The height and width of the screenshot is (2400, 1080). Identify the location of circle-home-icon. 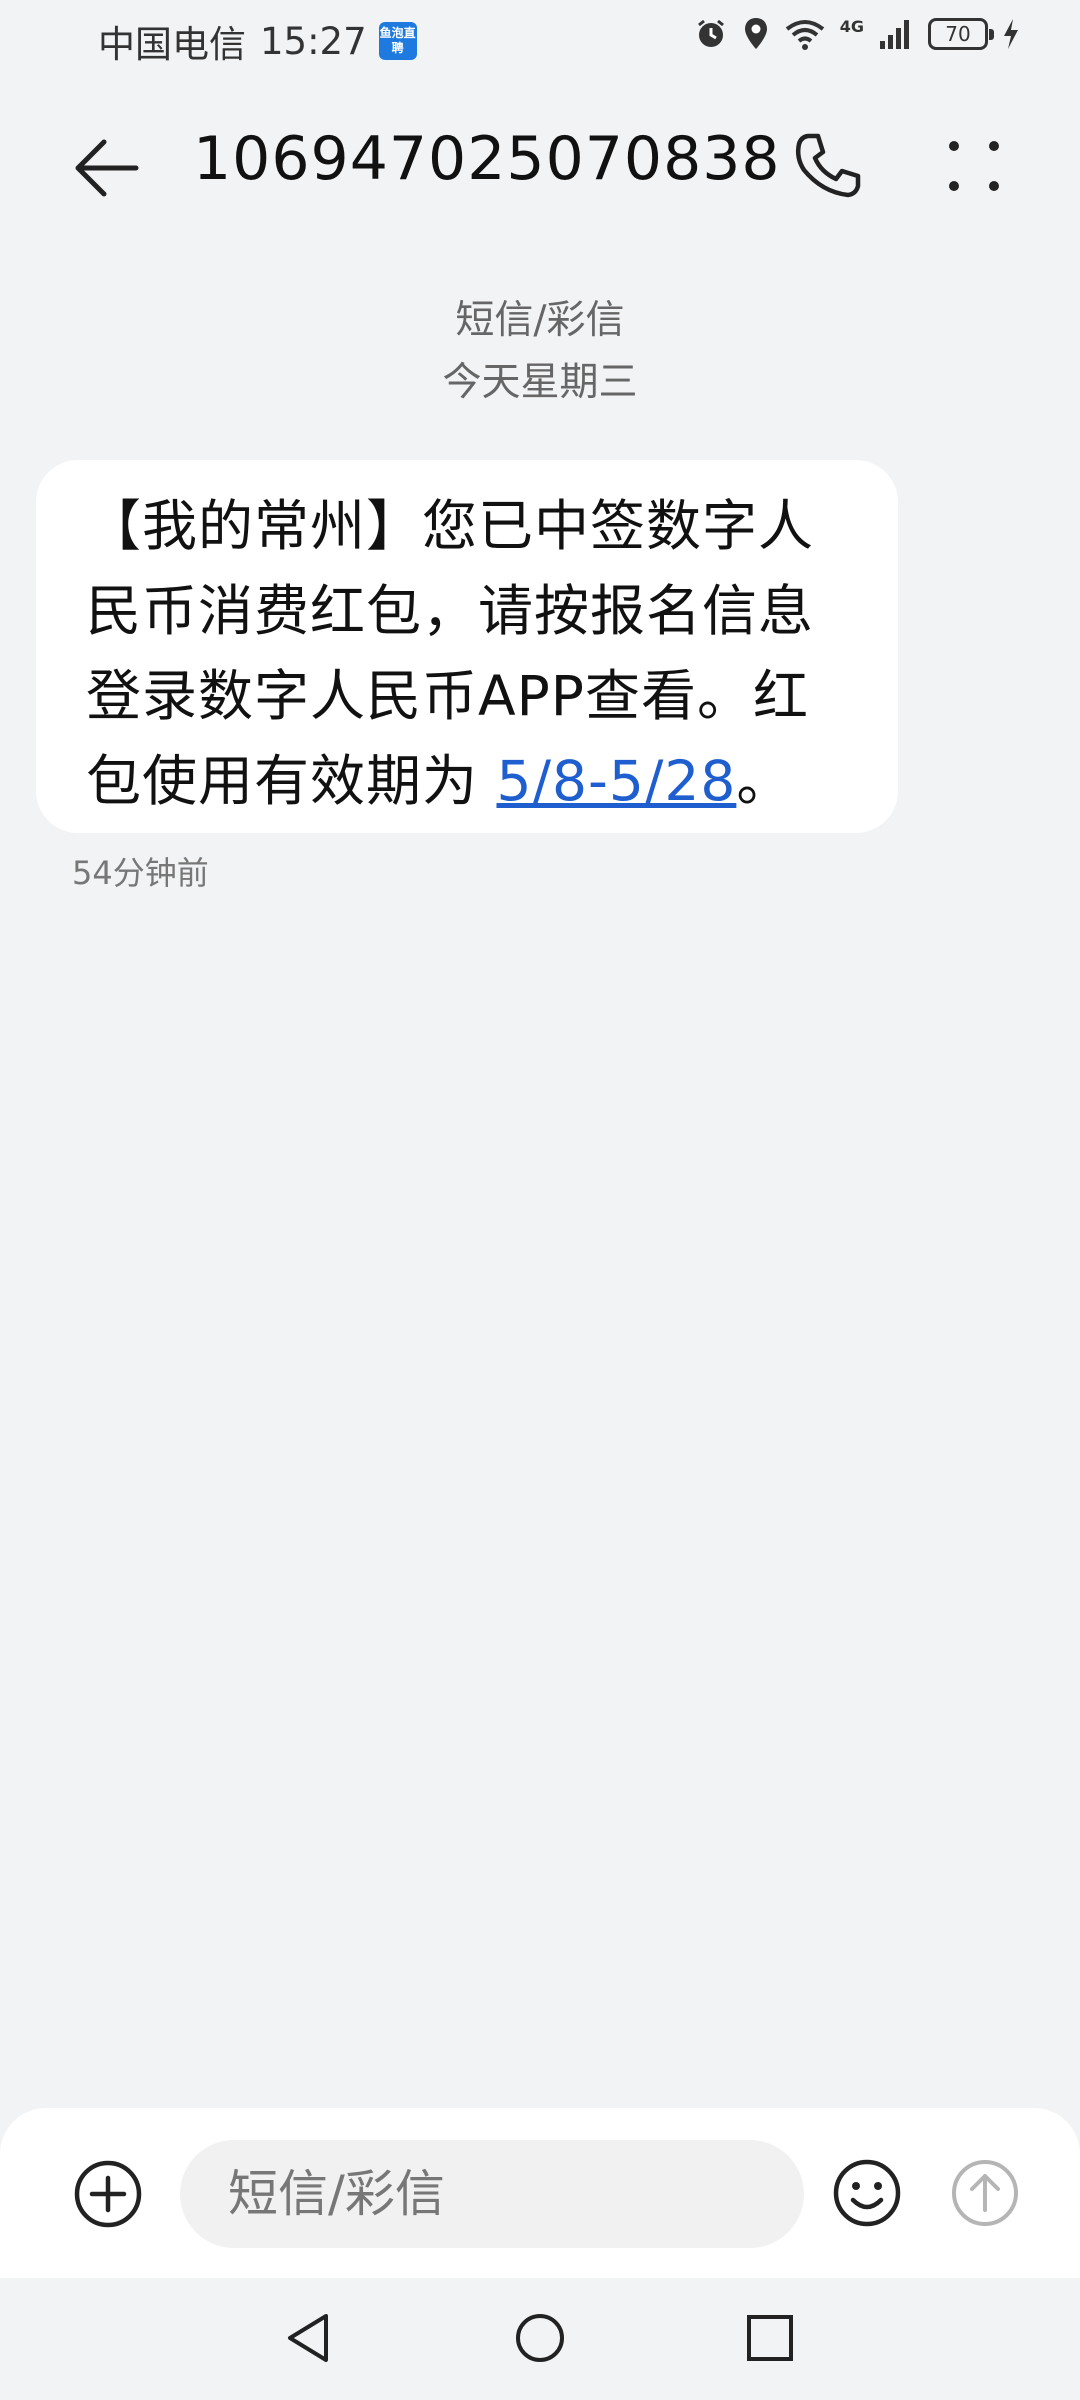
(540, 2338).